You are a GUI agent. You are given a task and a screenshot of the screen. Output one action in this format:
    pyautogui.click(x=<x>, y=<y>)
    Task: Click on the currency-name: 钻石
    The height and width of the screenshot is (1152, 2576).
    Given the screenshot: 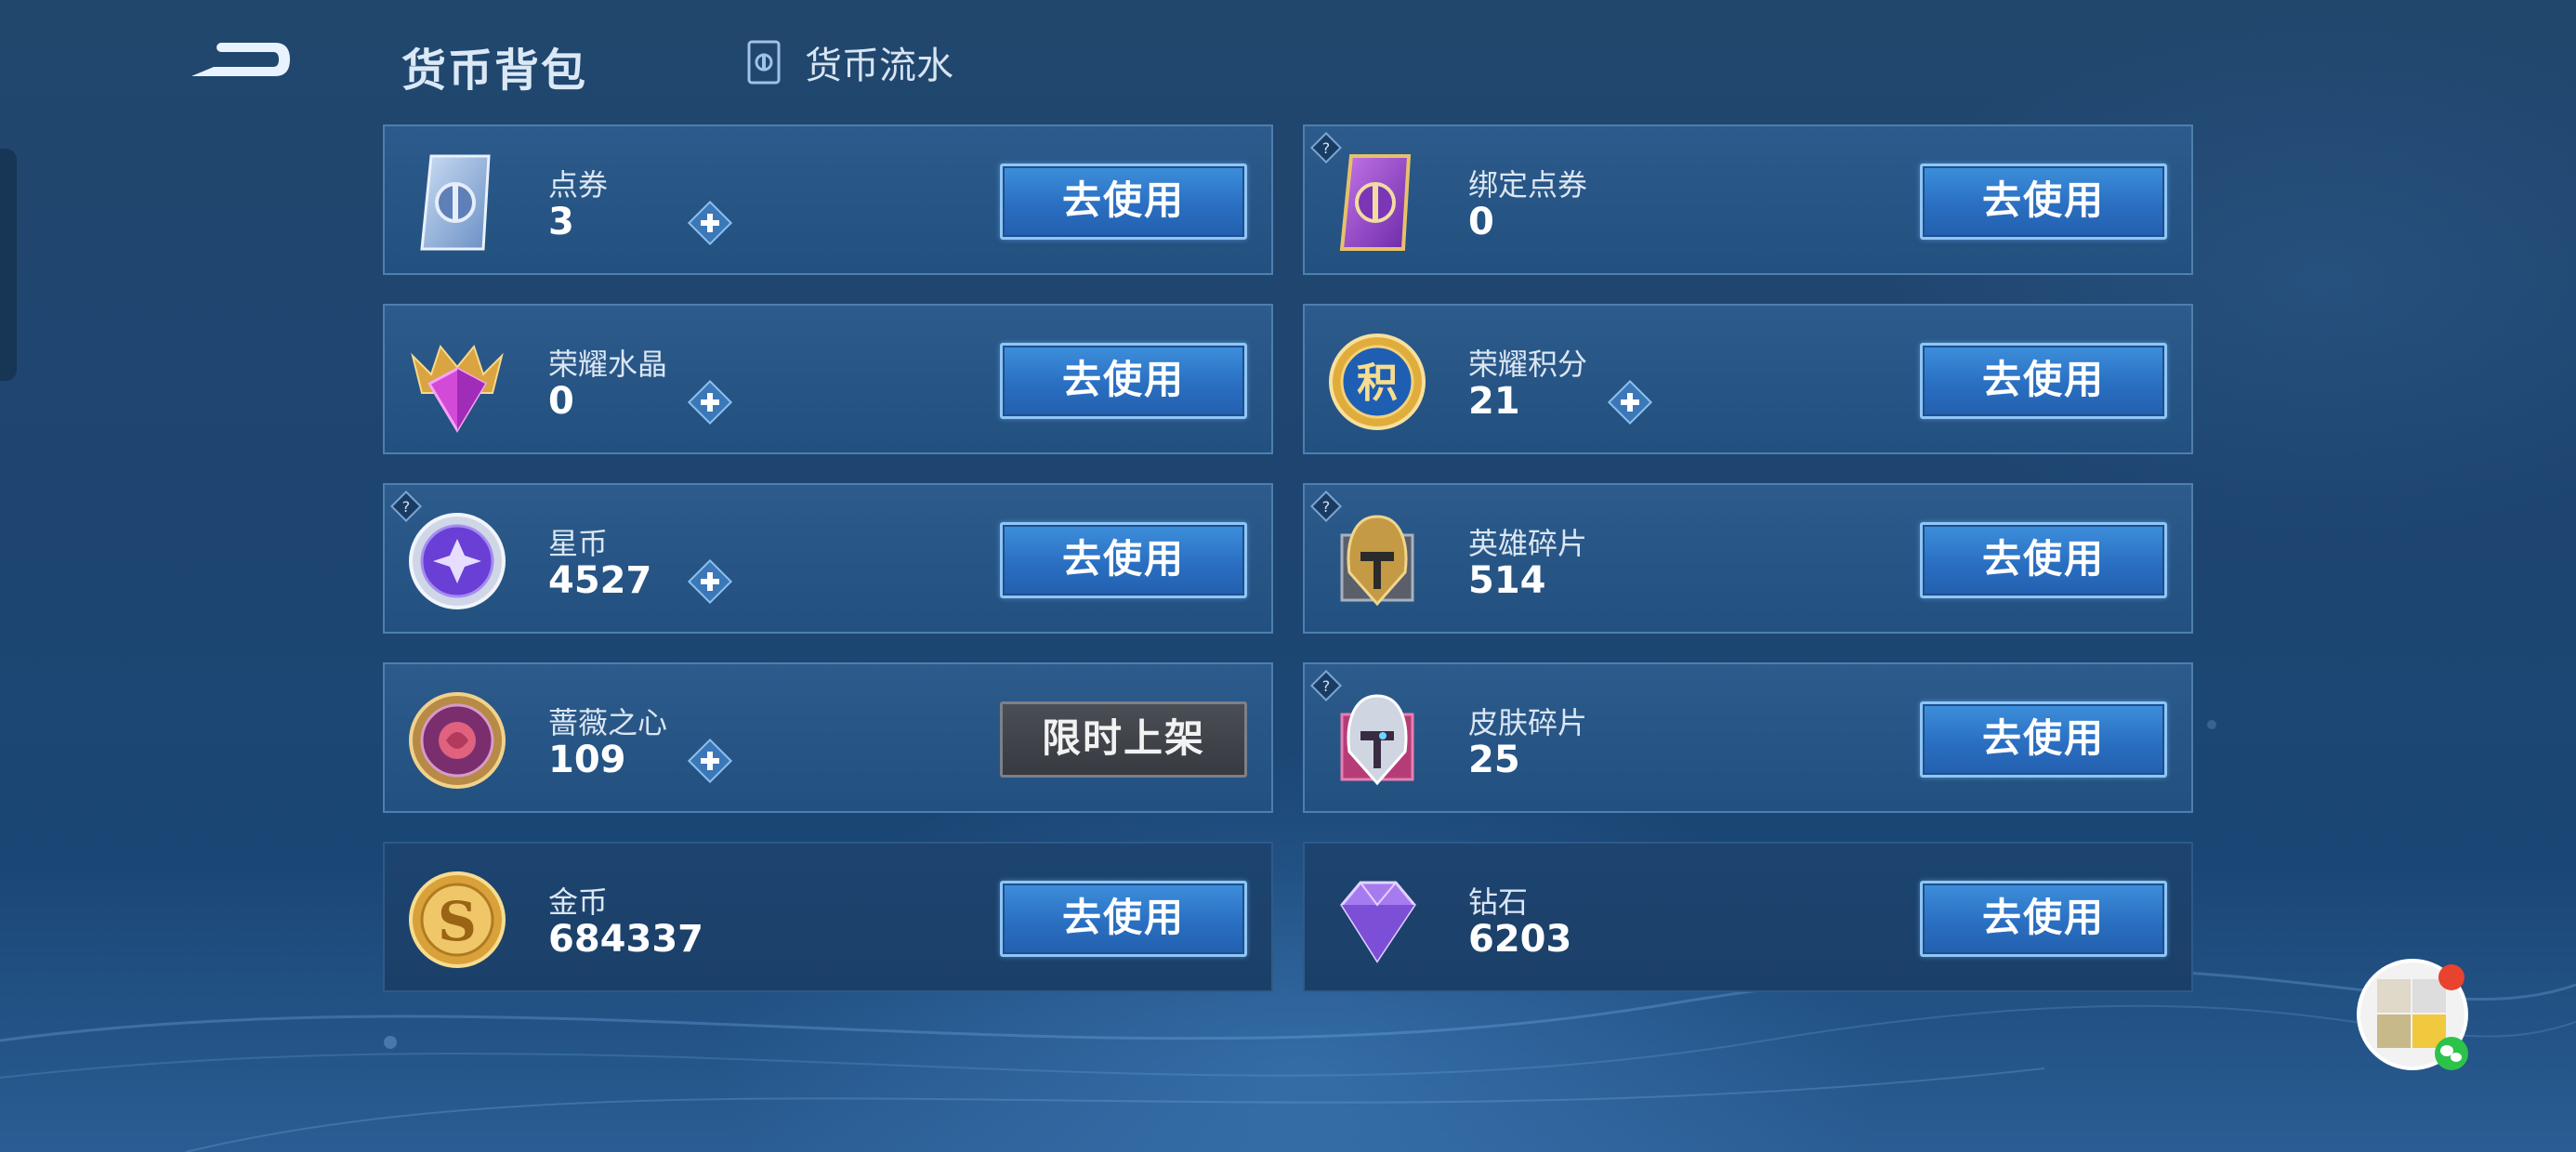 What is the action you would take?
    pyautogui.click(x=1498, y=902)
    